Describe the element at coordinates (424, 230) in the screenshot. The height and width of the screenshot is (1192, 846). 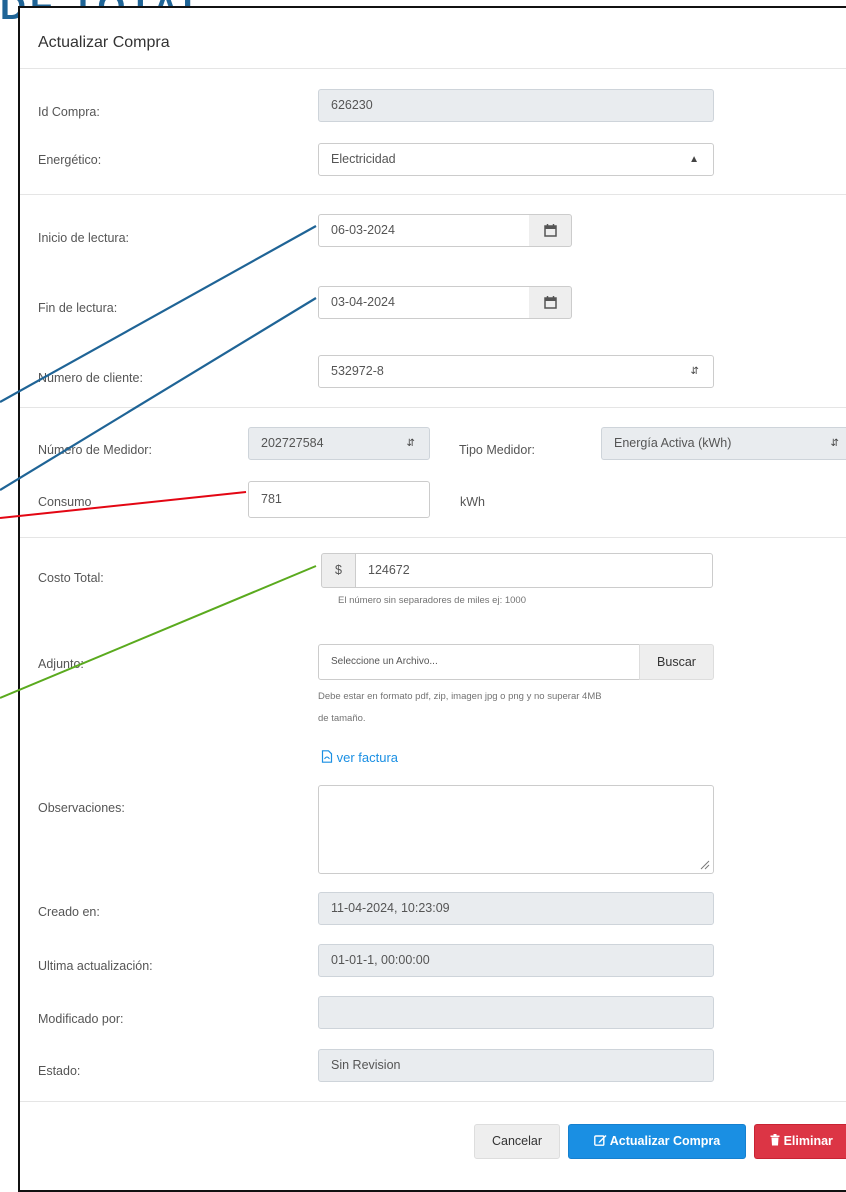
I see `inicio-lectura-input: 06-03-2024` at that location.